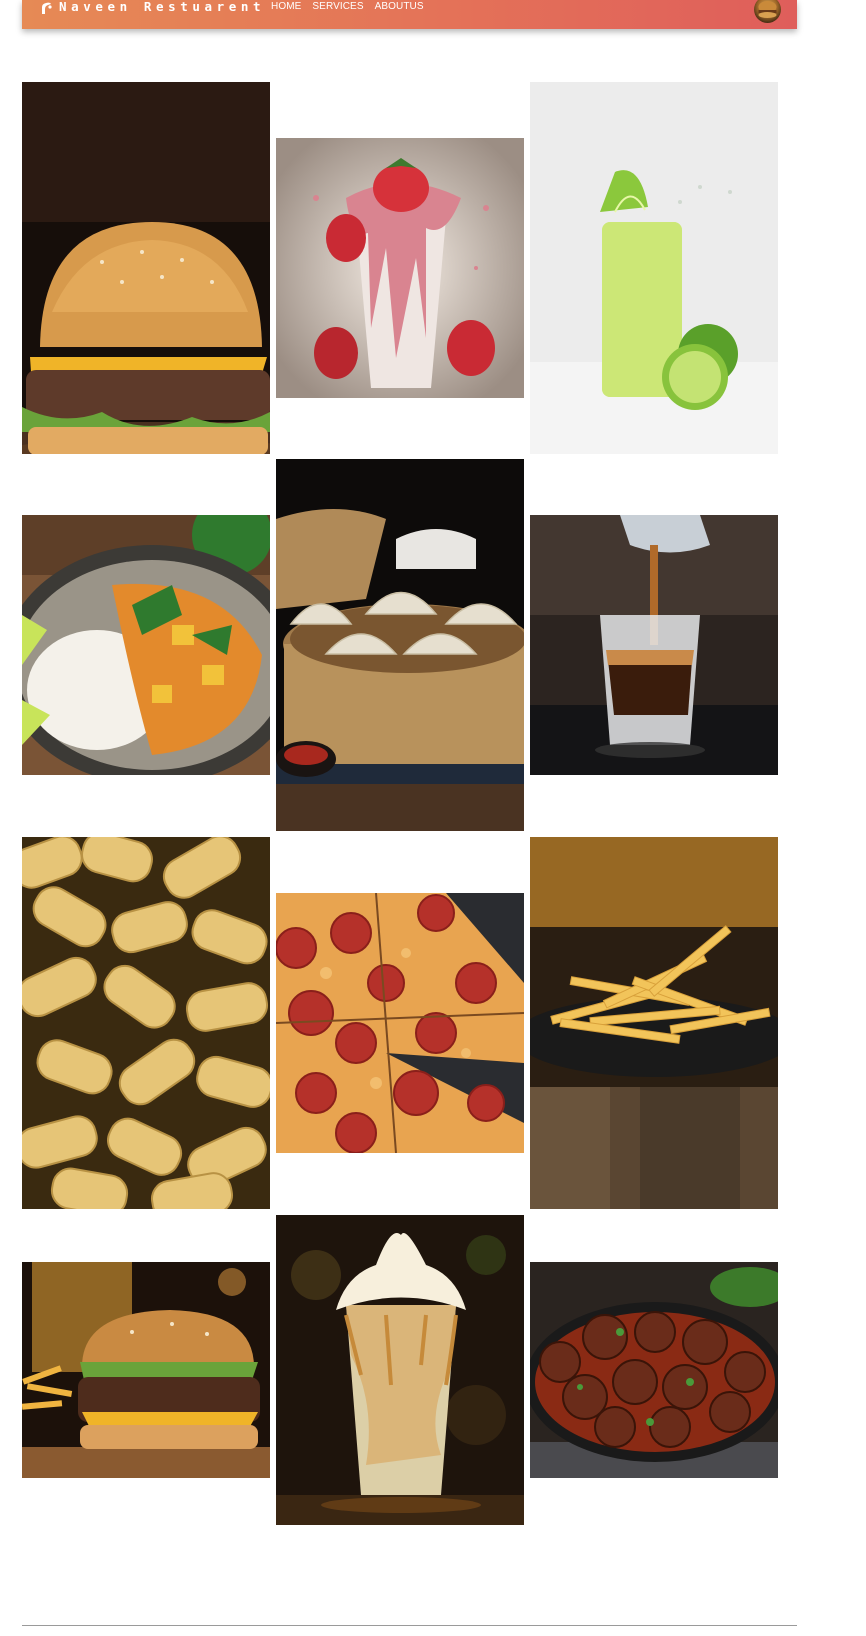 The image size is (866, 1636). What do you see at coordinates (399, 7) in the screenshot?
I see `nav-aboutus-link: ABOUTUS` at bounding box center [399, 7].